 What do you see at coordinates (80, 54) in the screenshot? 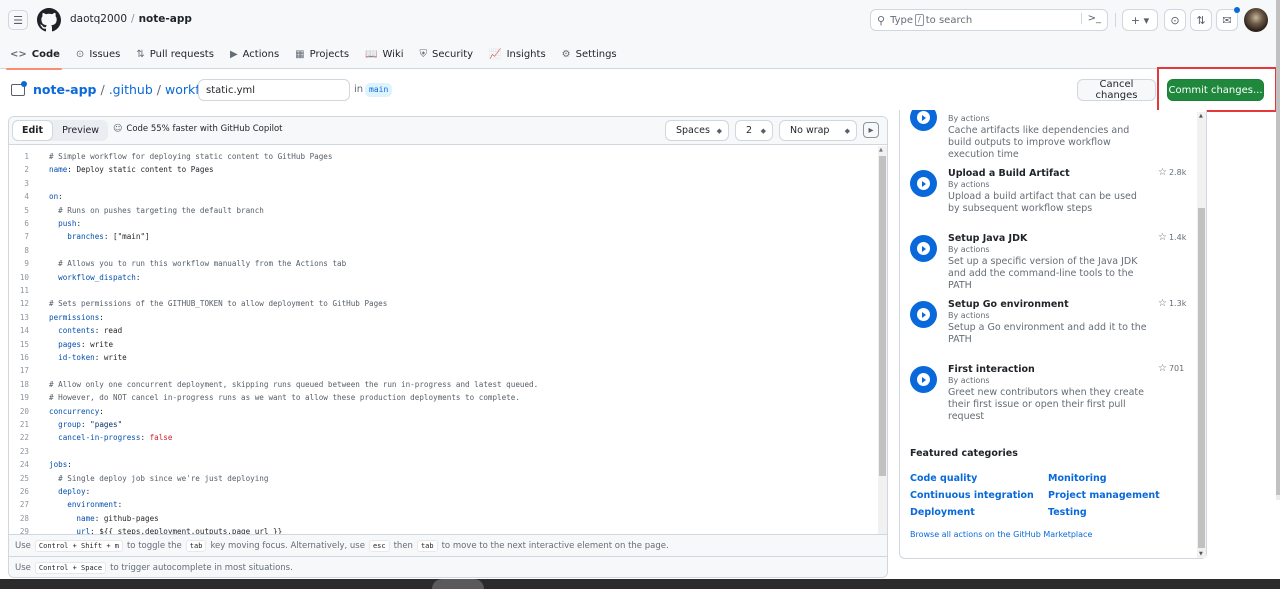
I see `issues-icon: ⊙` at bounding box center [80, 54].